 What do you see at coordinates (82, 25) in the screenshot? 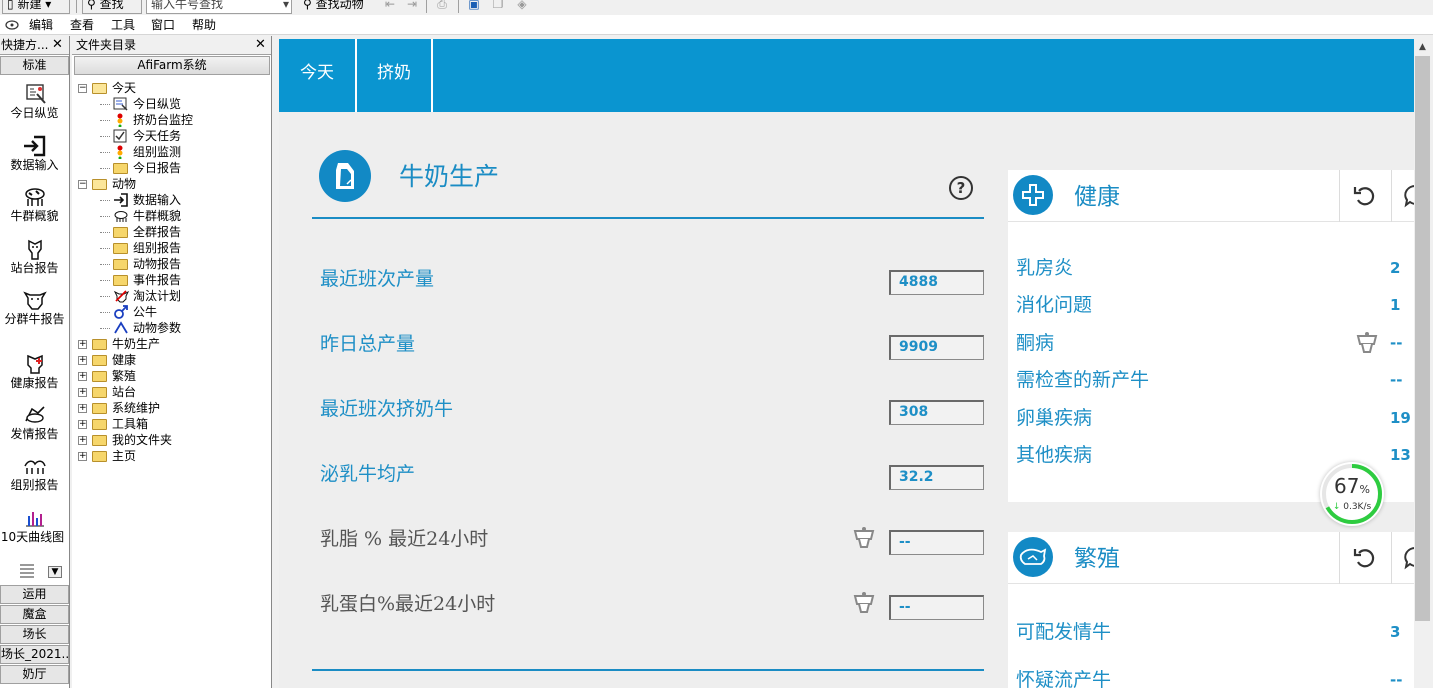
I see `menu-view: 查看` at bounding box center [82, 25].